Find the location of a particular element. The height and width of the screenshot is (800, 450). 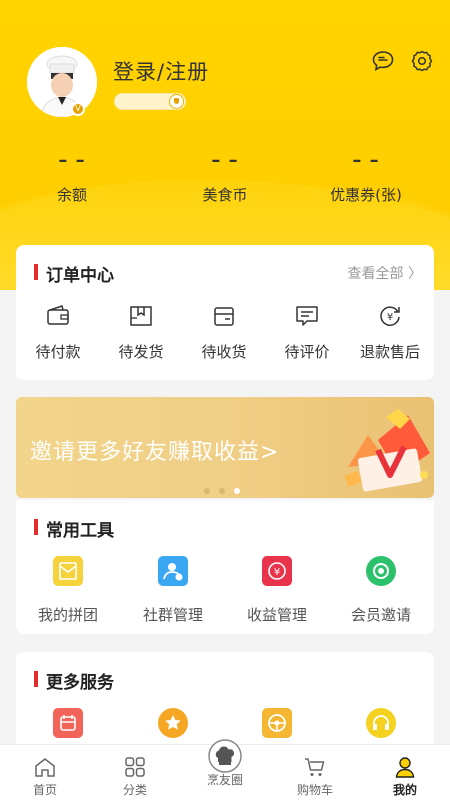

order-status-label: 待评价 is located at coordinates (307, 352).